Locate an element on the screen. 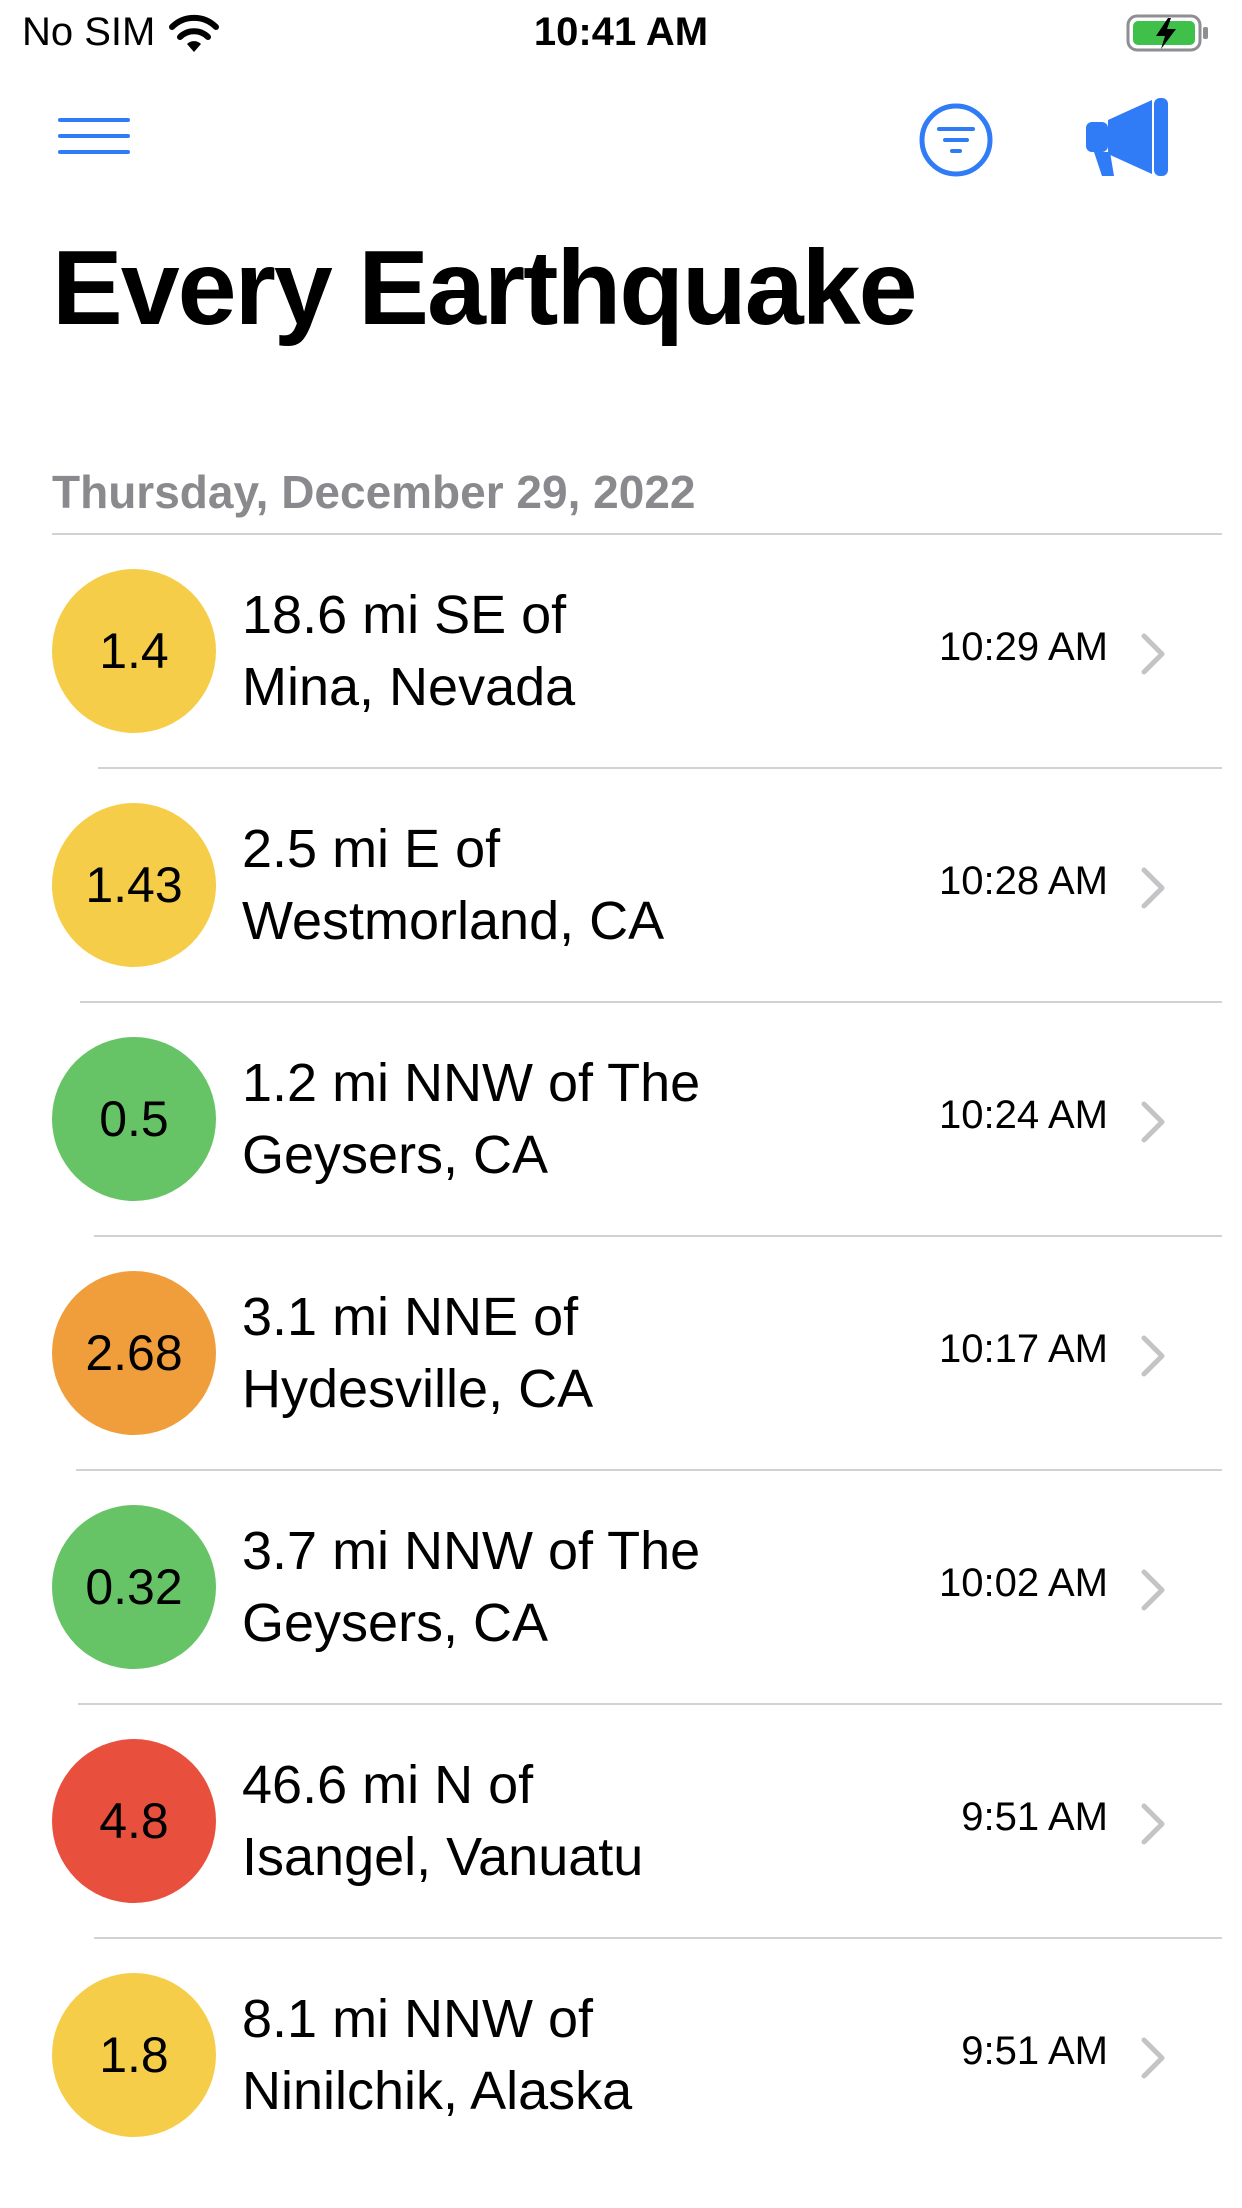  location-text: 2.5 mi E of Westmorland, CA is located at coordinates (562, 885).